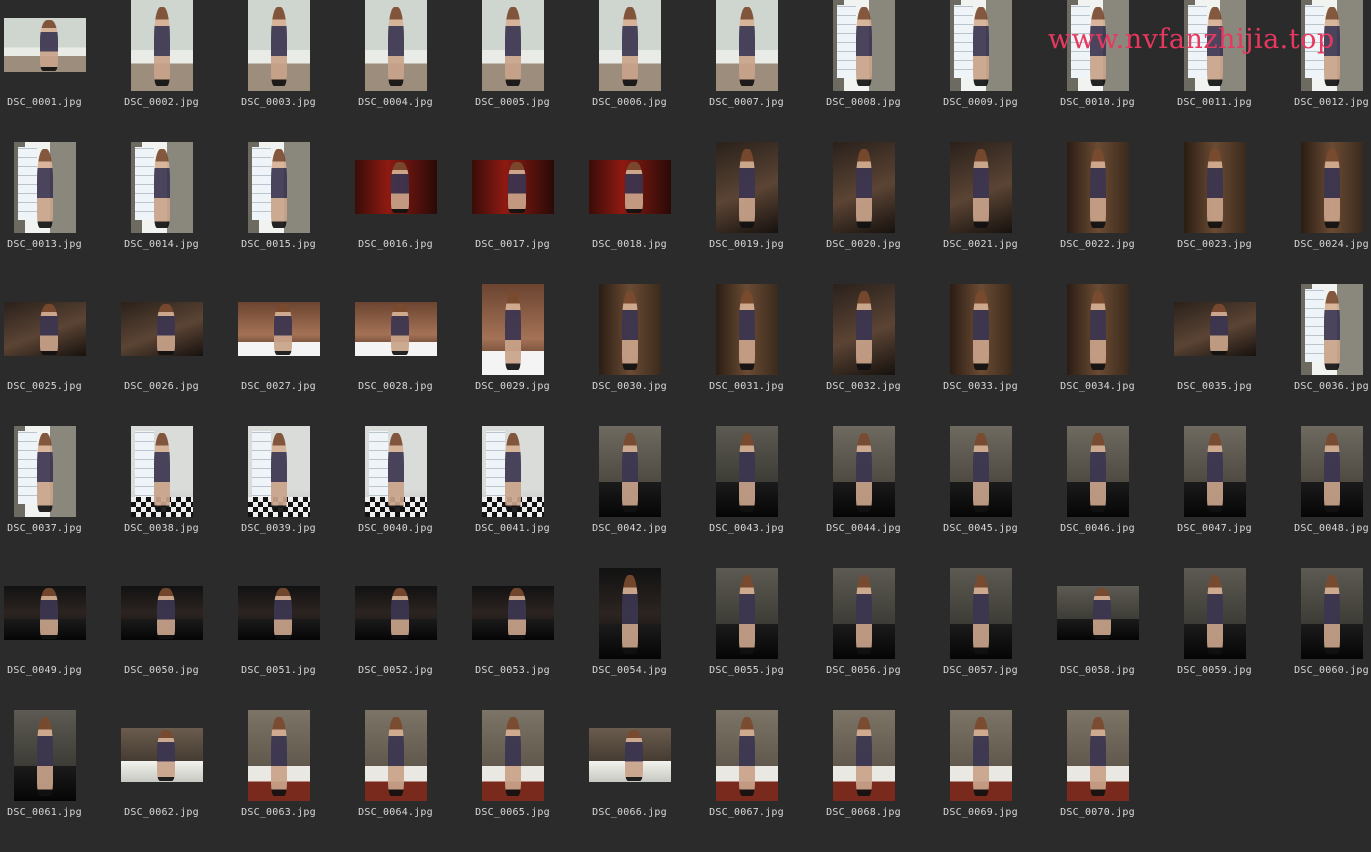 Image resolution: width=1371 pixels, height=852 pixels. Describe the element at coordinates (746, 213) in the screenshot. I see `file-item: DSC_0019.jpg` at that location.